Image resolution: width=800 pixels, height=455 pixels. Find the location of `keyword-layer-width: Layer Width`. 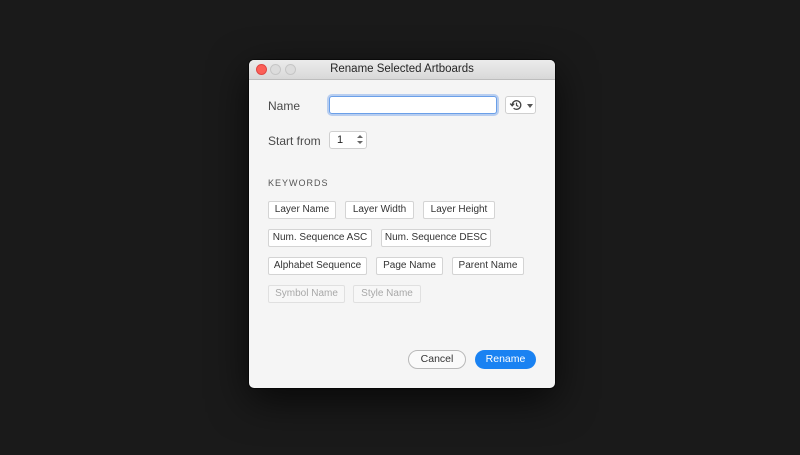

keyword-layer-width: Layer Width is located at coordinates (379, 210).